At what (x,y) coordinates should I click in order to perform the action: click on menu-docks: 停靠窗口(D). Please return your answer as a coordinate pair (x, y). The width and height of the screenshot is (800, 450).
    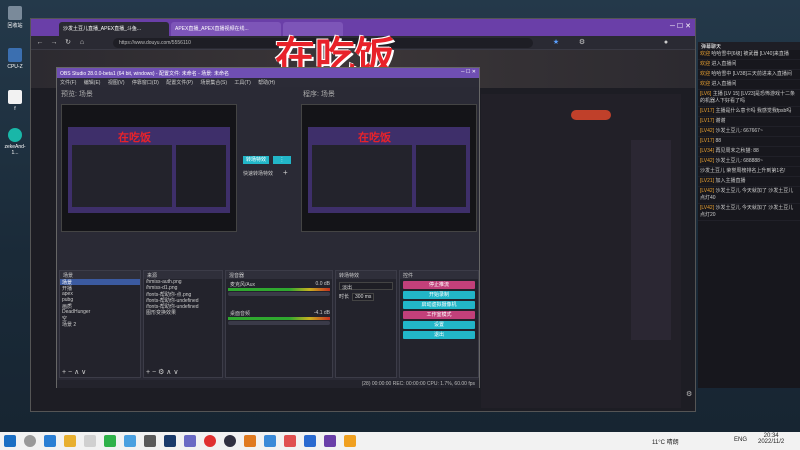
    Looking at the image, I should click on (145, 83).